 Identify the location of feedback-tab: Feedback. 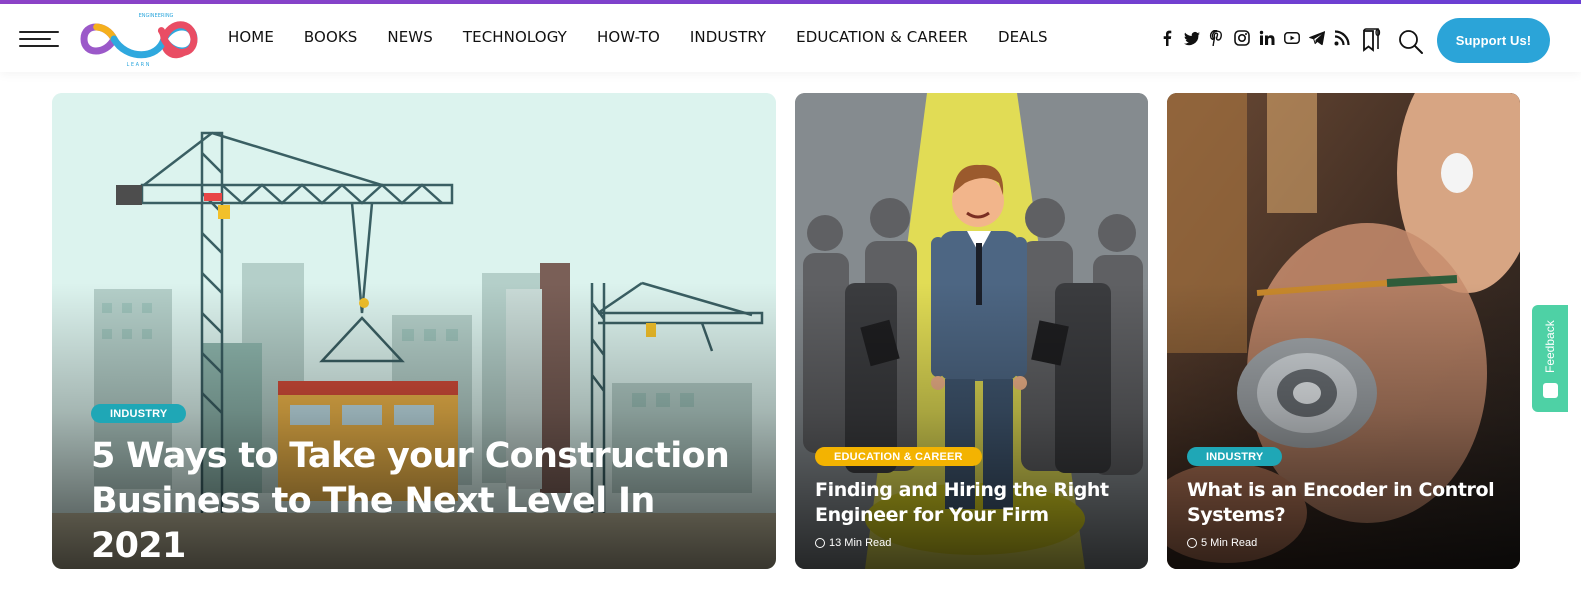
(1550, 358).